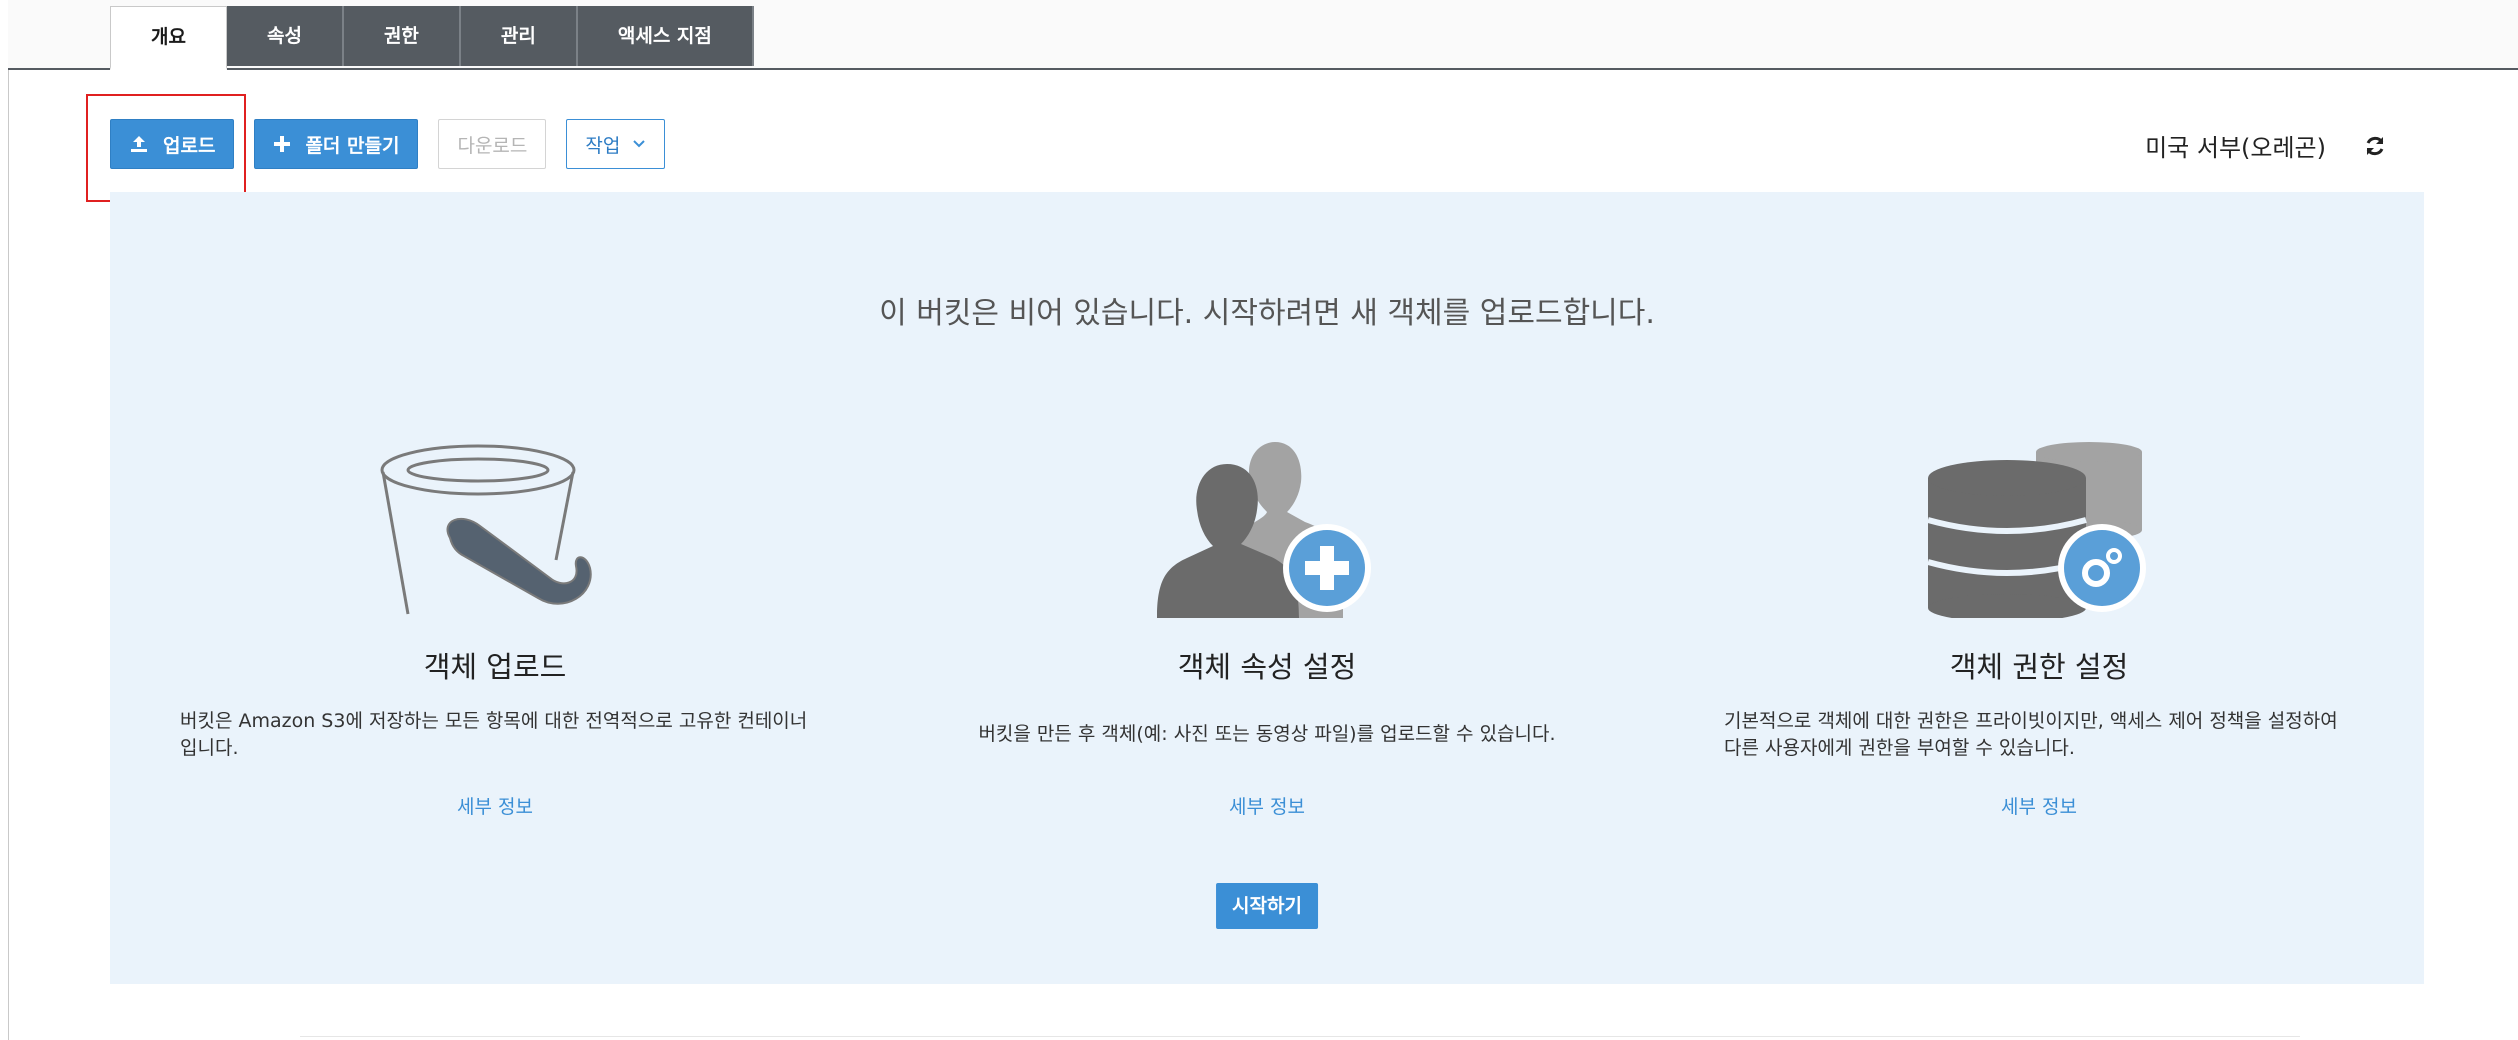  What do you see at coordinates (2039, 667) in the screenshot?
I see `object-permissions-title: 객체 권한 설정` at bounding box center [2039, 667].